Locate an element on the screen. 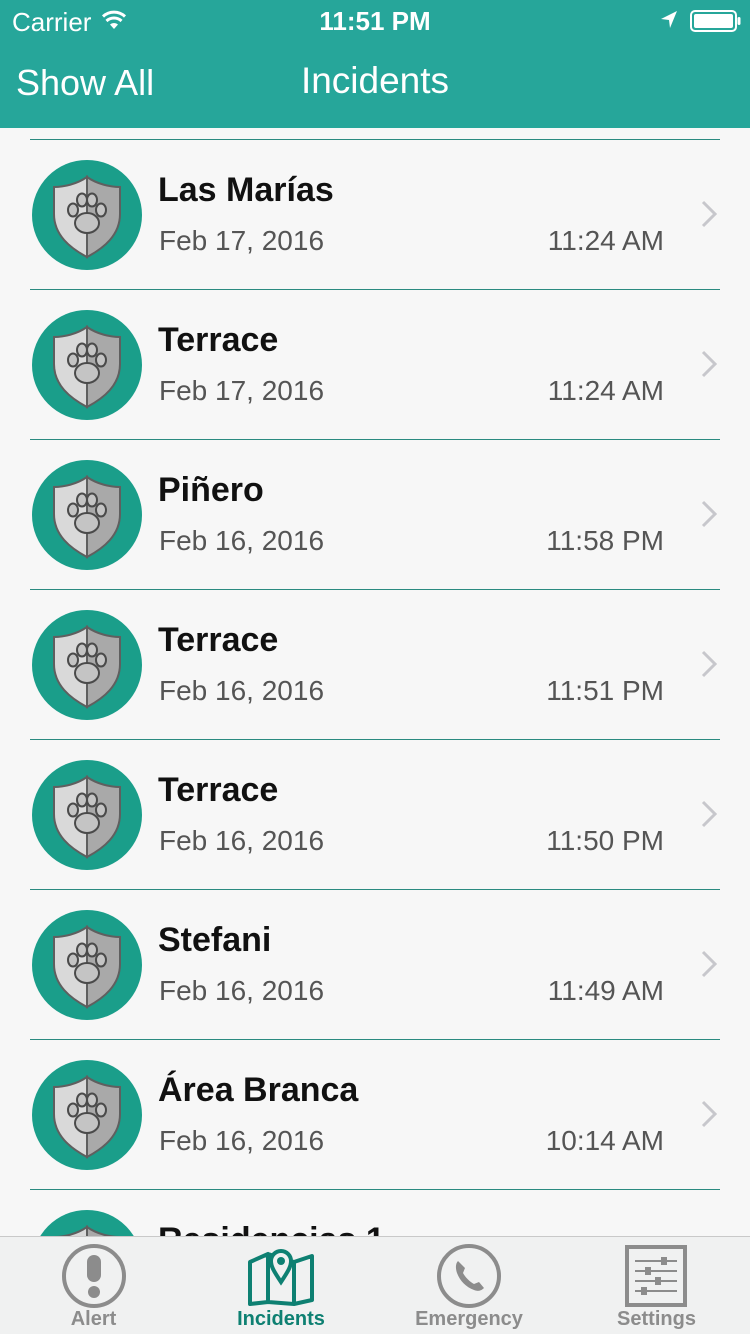 This screenshot has height=1334, width=750. incident-time: 11:51 PM is located at coordinates (605, 690).